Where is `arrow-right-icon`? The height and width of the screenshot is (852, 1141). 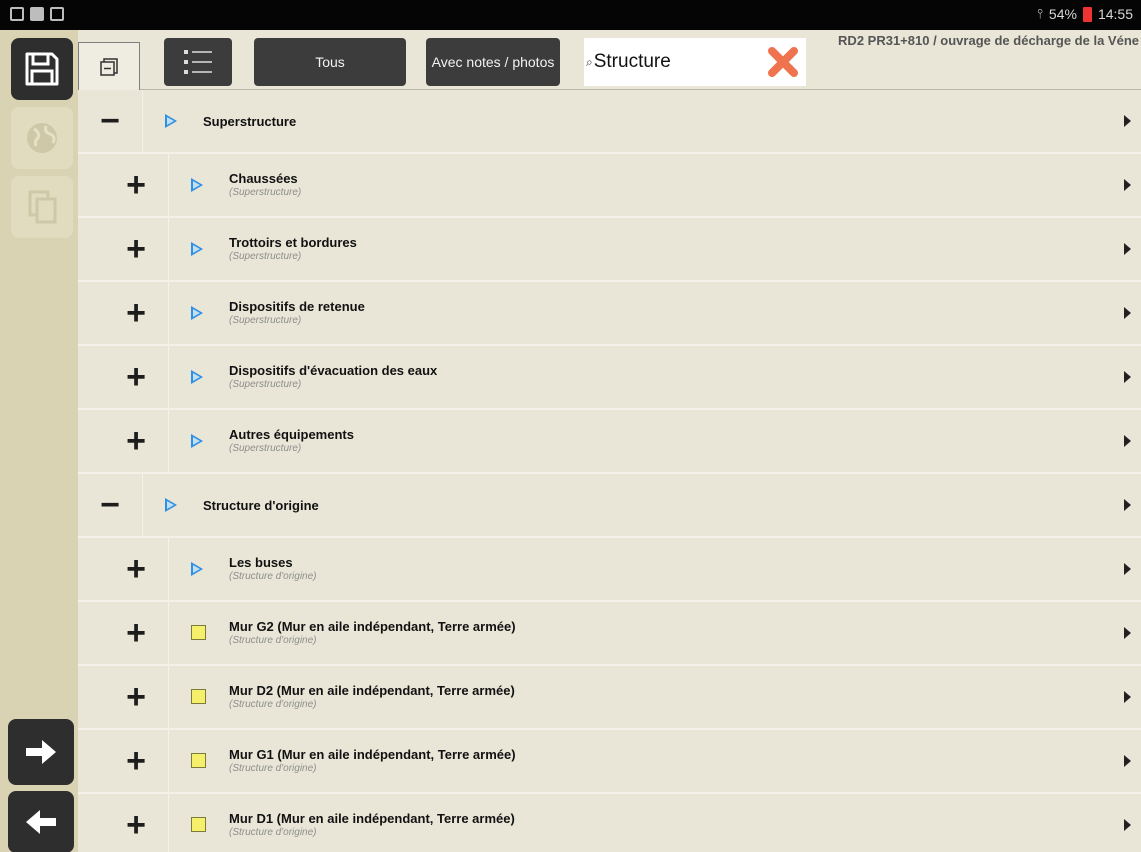 arrow-right-icon is located at coordinates (41, 752).